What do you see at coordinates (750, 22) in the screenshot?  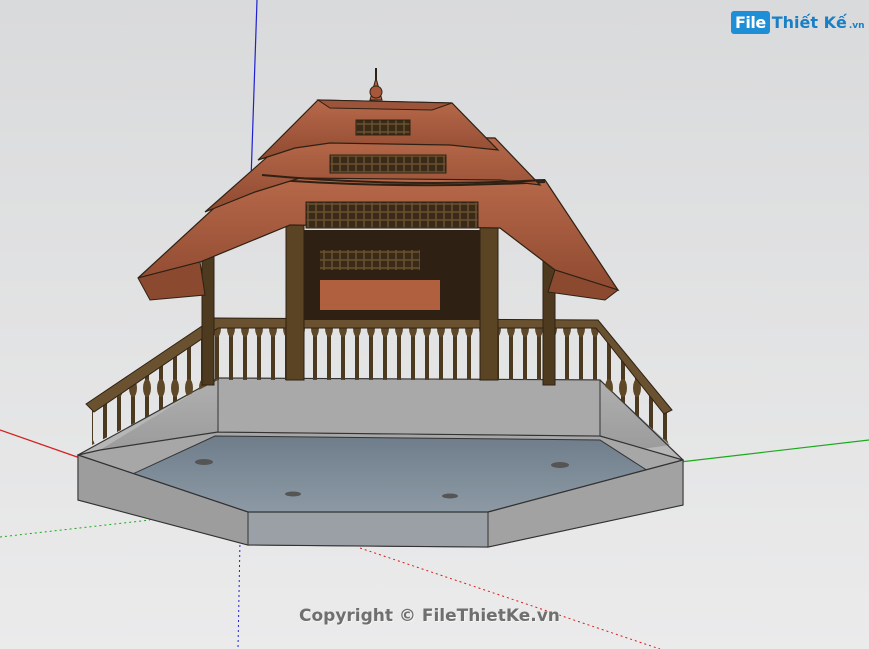 I see `logo-part-file: File` at bounding box center [750, 22].